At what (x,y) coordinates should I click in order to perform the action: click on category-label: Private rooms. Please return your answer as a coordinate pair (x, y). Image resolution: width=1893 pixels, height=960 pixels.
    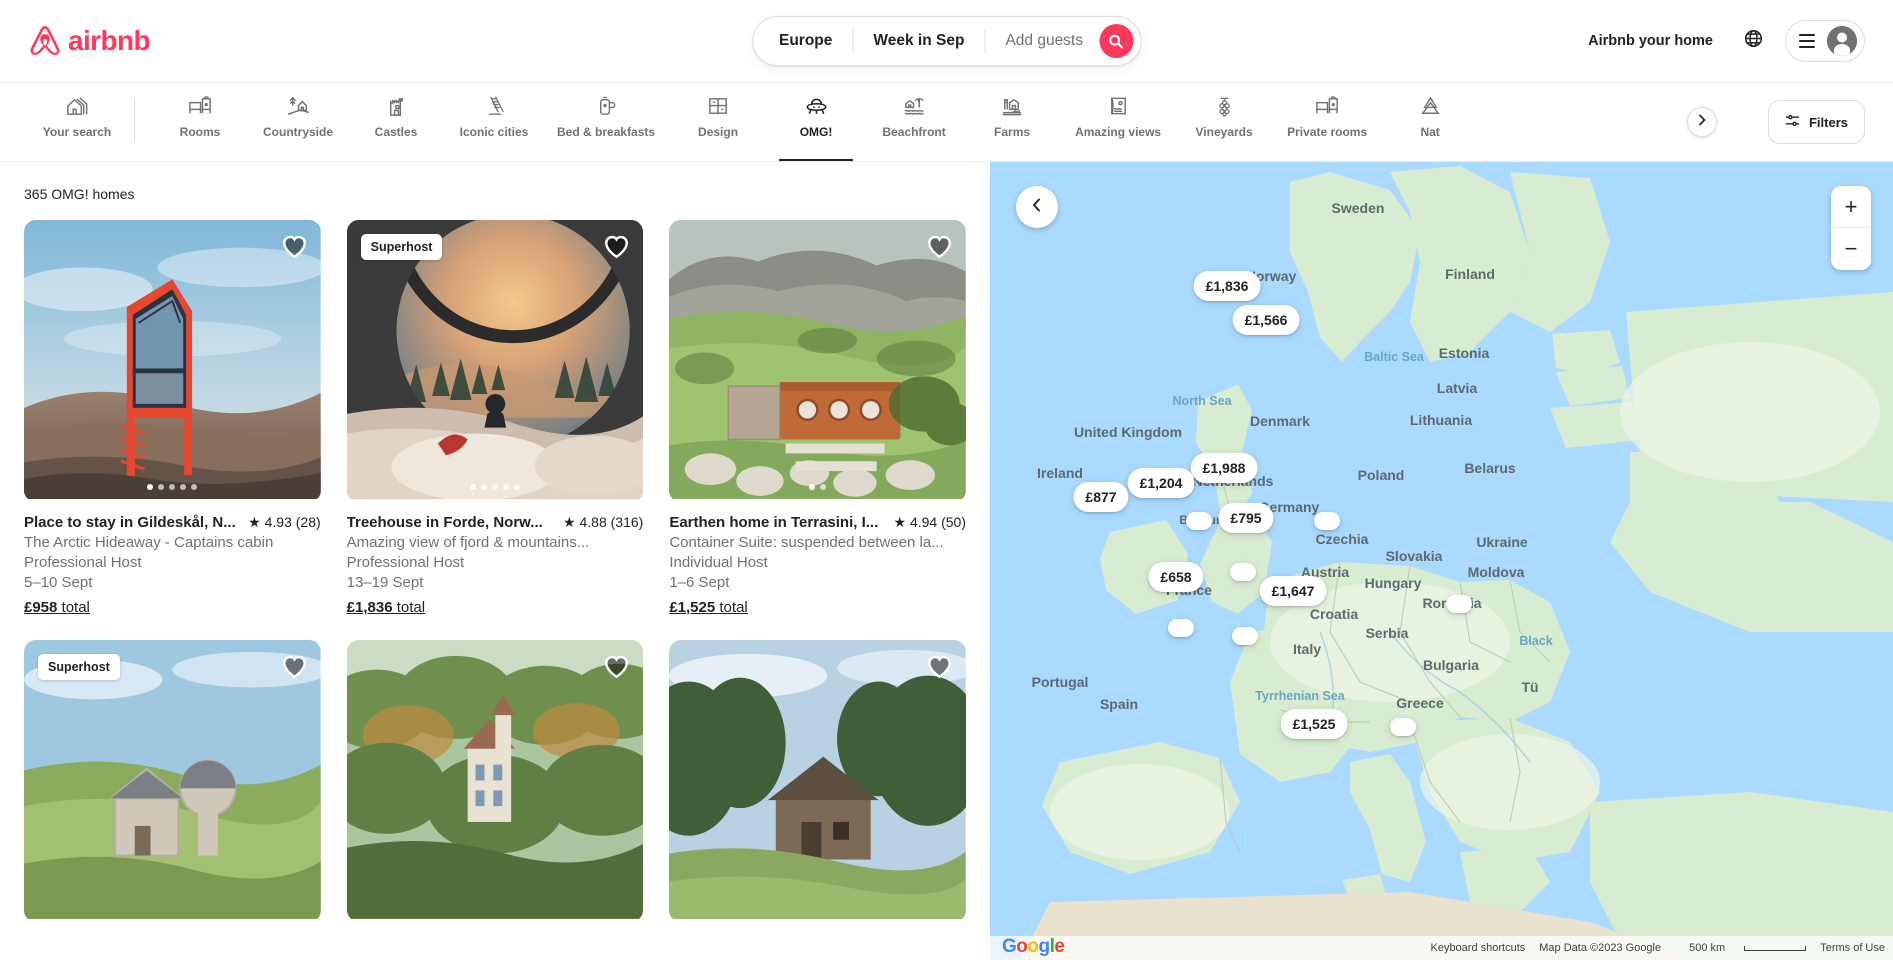
    Looking at the image, I should click on (1327, 132).